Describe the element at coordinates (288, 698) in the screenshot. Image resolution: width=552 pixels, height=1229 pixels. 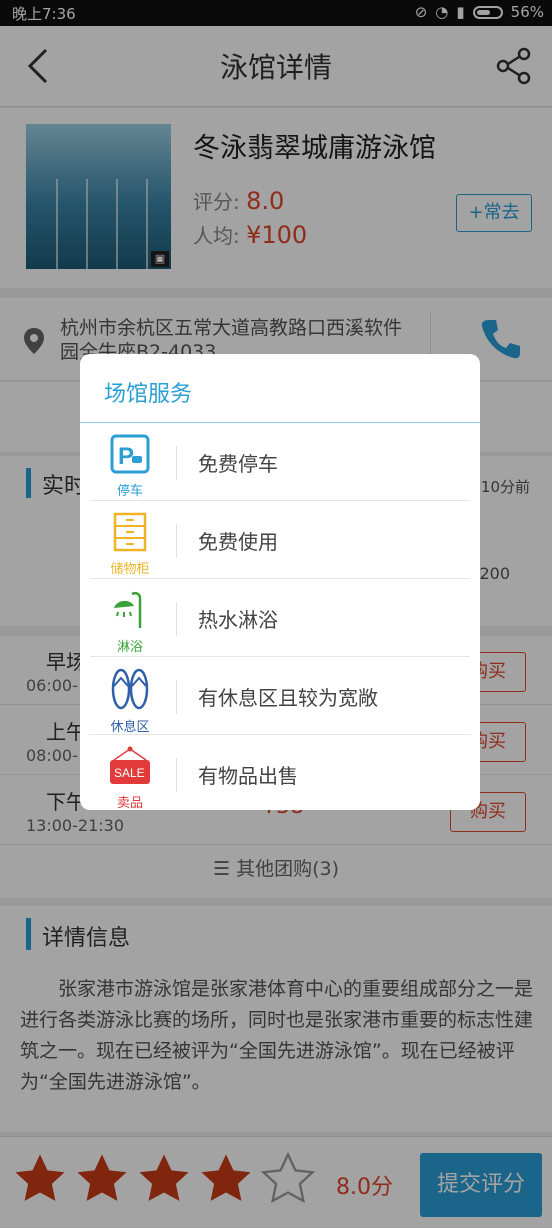
I see `service-text: 有休息区且较为宽敞` at that location.